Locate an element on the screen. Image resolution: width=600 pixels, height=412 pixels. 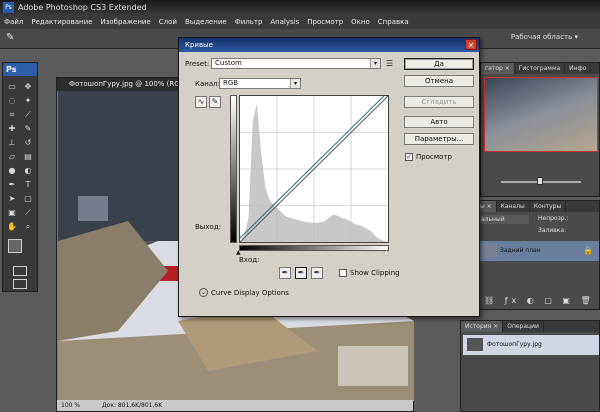
tab-history: История × is located at coordinates (482, 326).